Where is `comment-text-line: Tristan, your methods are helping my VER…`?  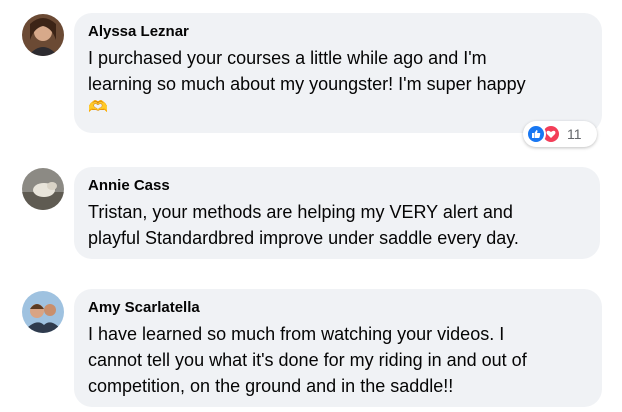
comment-text-line: Tristan, your methods are helping my VER… is located at coordinates (300, 212).